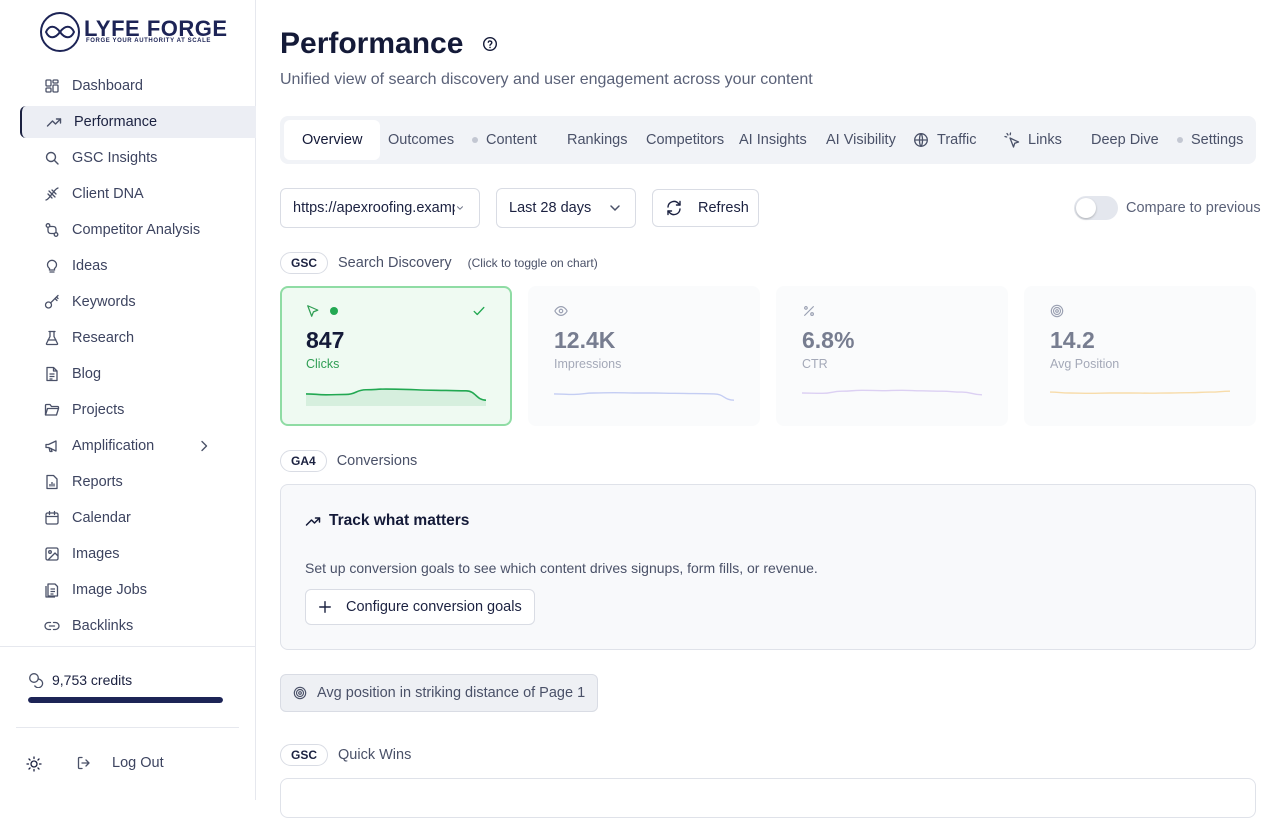 This screenshot has height=818, width=1280. I want to click on tab-competitors: Competitors, so click(685, 140).